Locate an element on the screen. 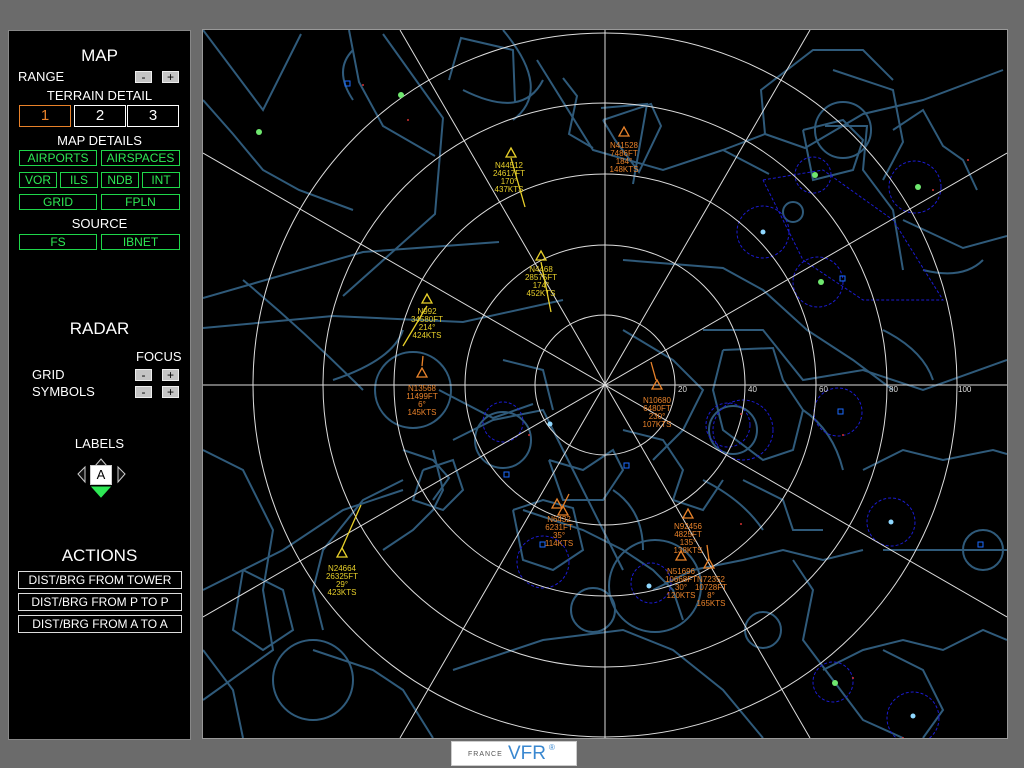 The image size is (1024, 768). map-details-label: MAP DETAILS is located at coordinates (99, 140).